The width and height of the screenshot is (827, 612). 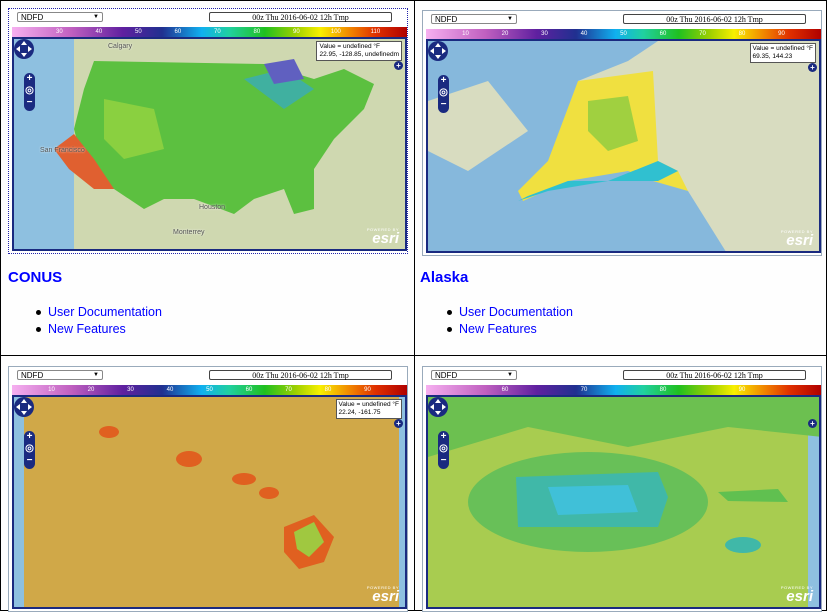 What do you see at coordinates (335, 32) in the screenshot?
I see `colorbar-tick: 100` at bounding box center [335, 32].